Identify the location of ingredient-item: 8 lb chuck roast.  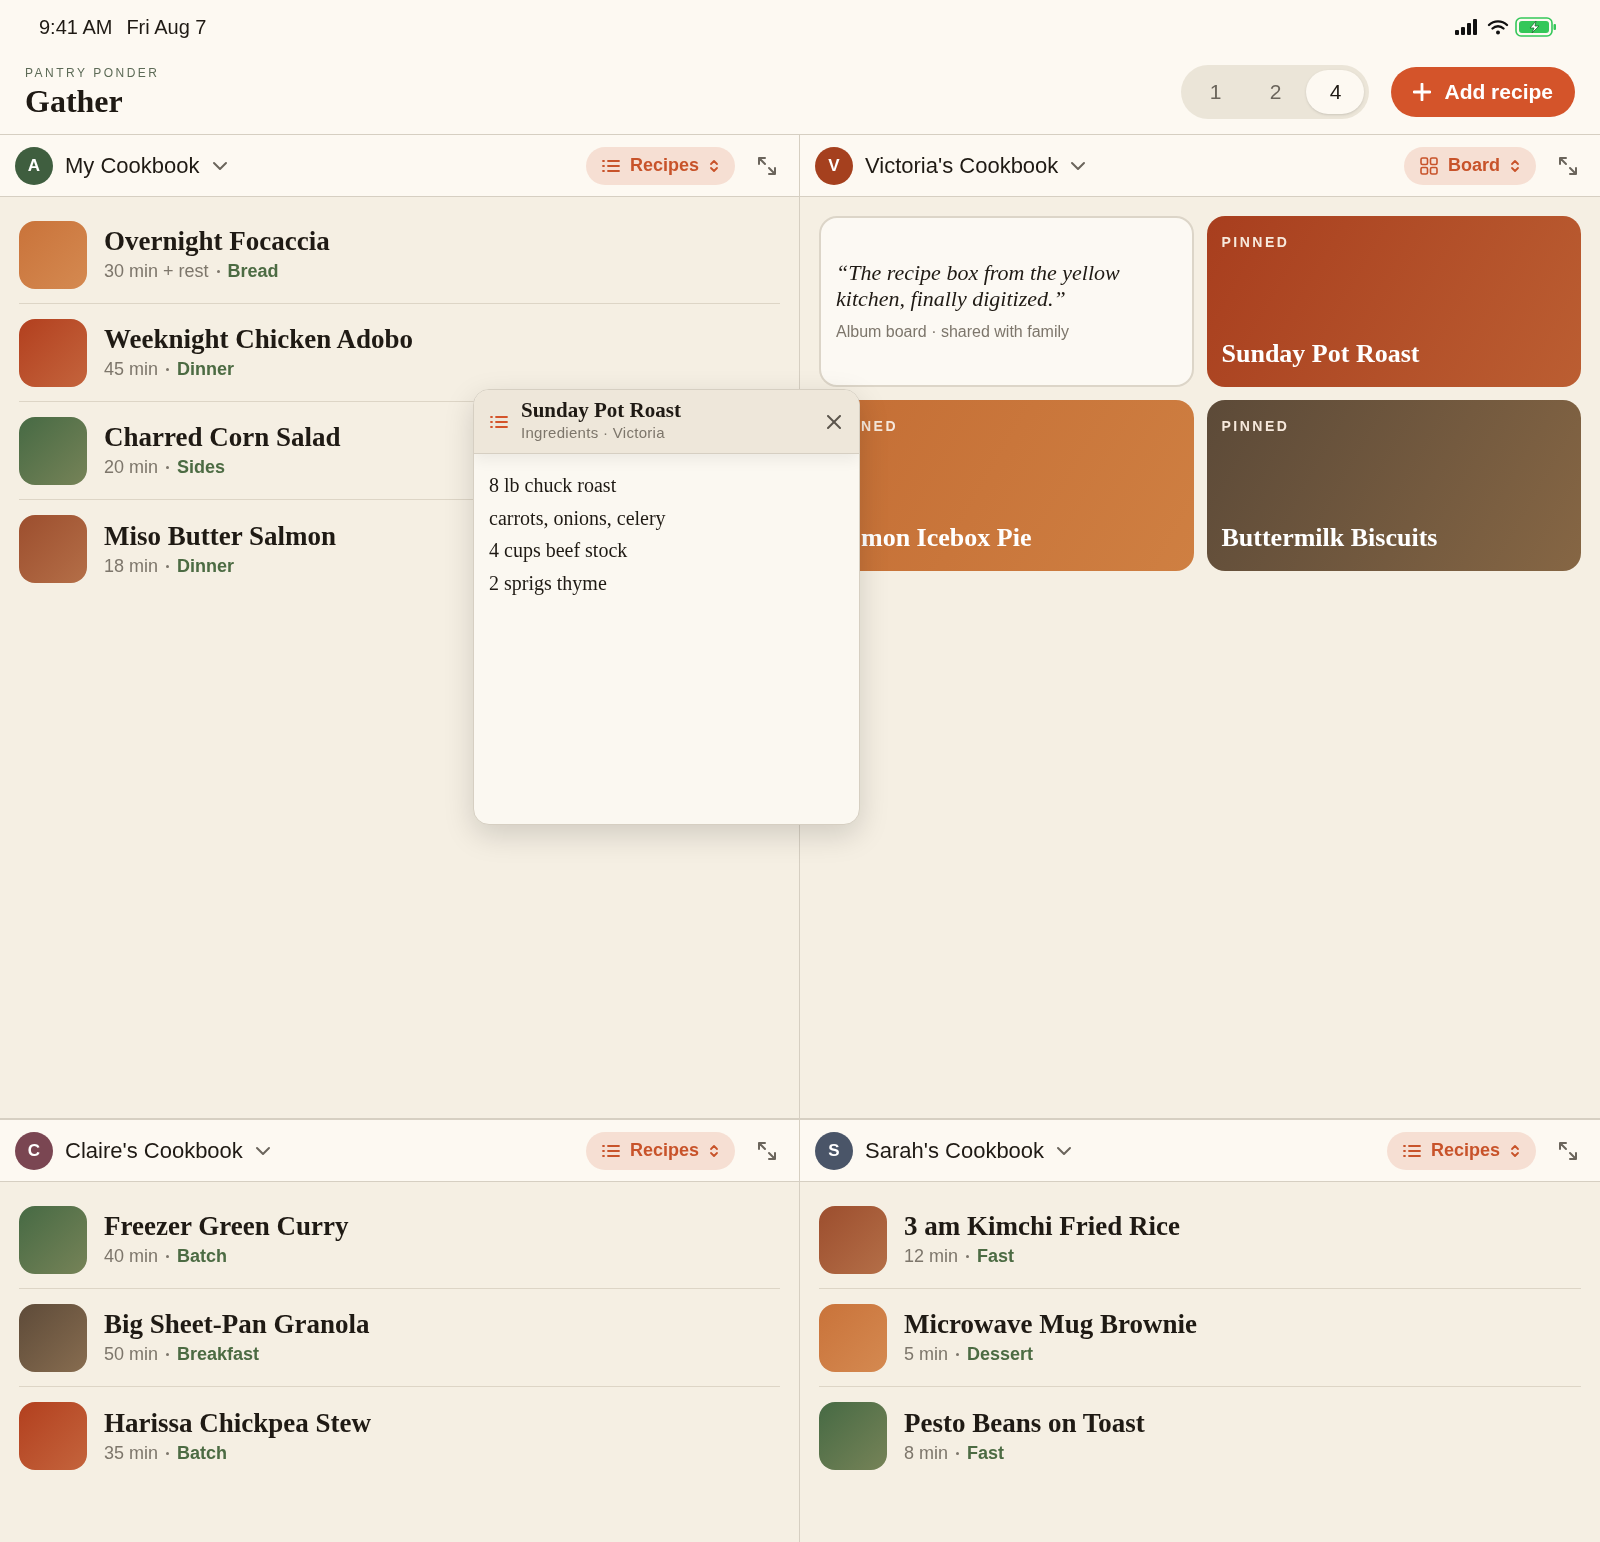
(553, 485).